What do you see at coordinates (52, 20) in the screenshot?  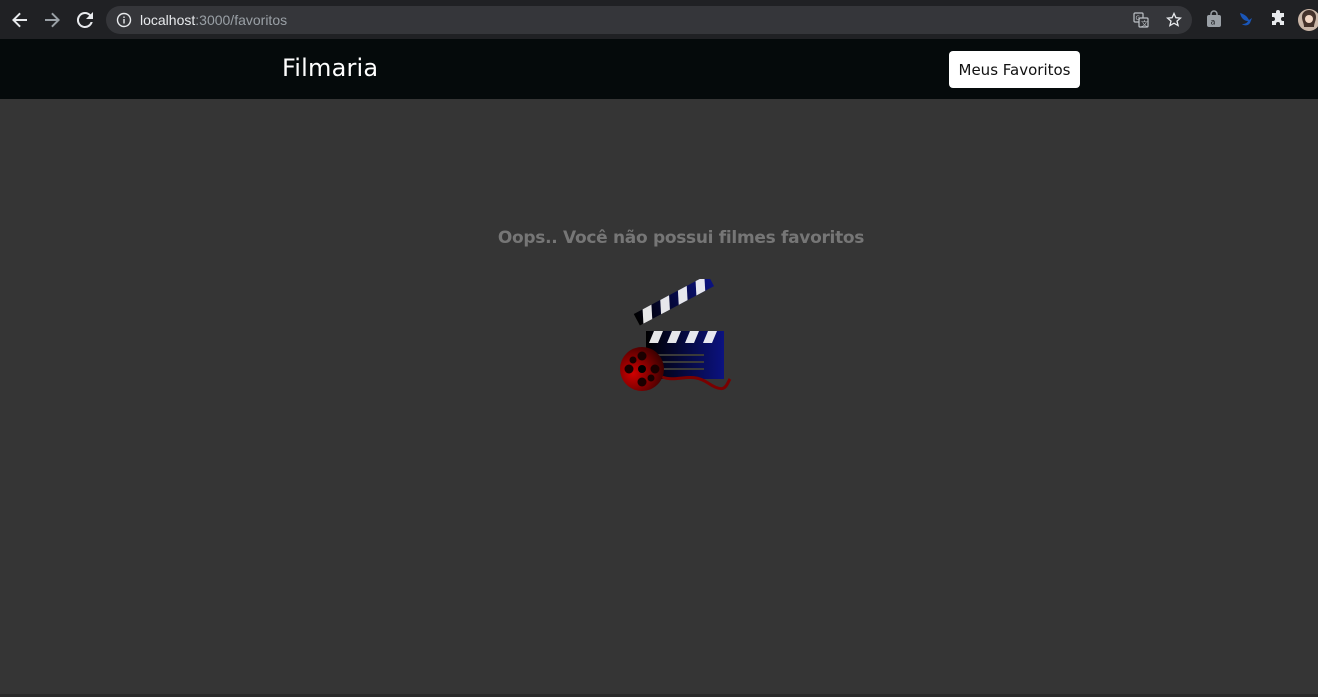 I see `forward-arrow-icon` at bounding box center [52, 20].